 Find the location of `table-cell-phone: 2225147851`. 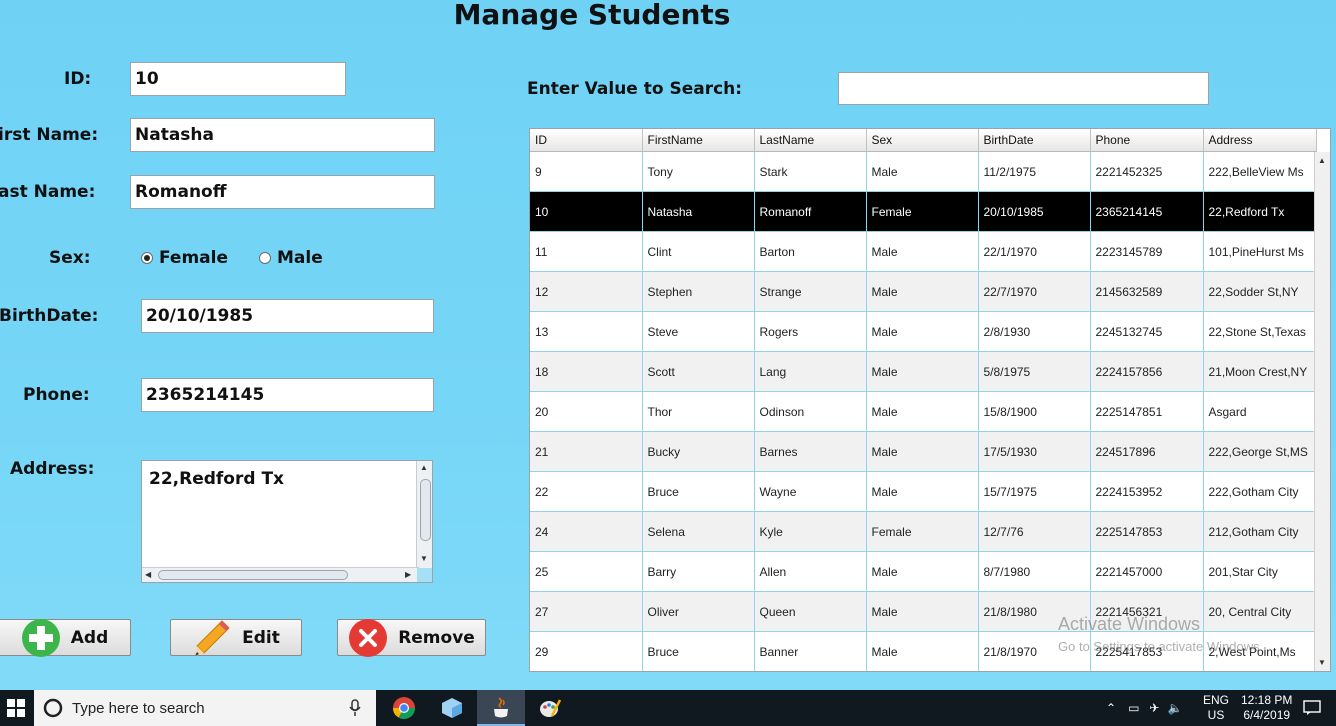

table-cell-phone: 2225147851 is located at coordinates (1147, 411).